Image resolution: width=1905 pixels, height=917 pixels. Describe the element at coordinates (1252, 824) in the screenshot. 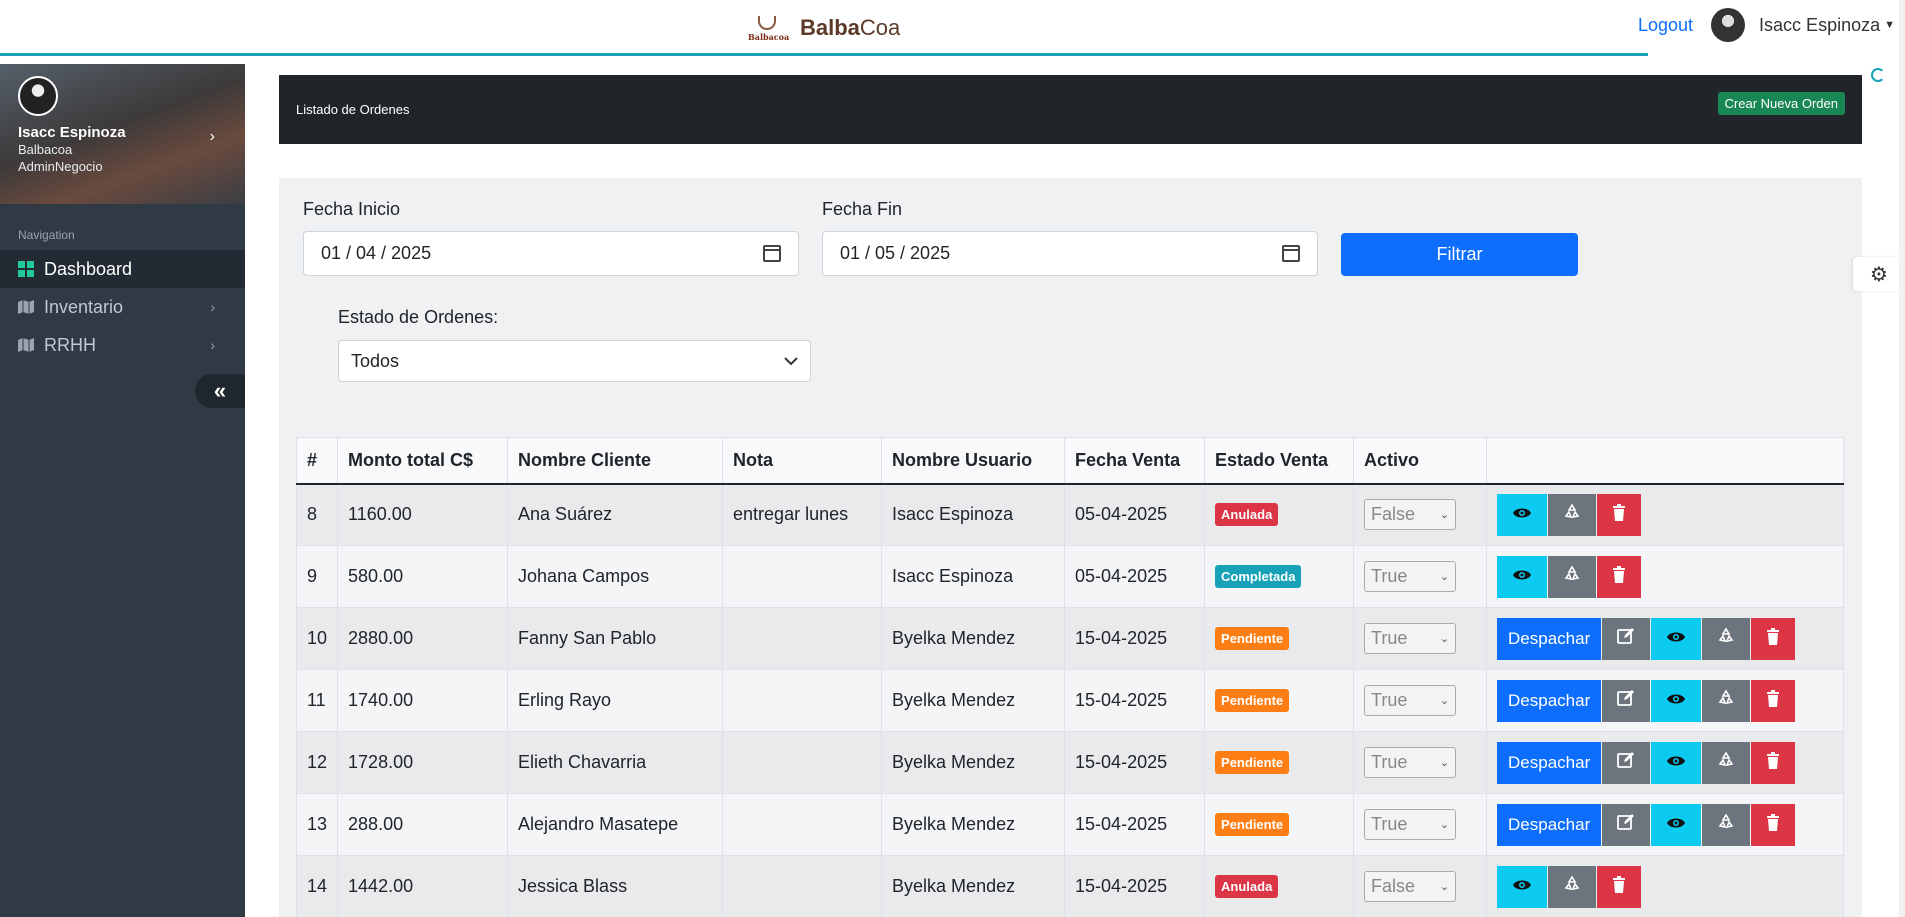

I see `status-badge: Pendiente` at that location.